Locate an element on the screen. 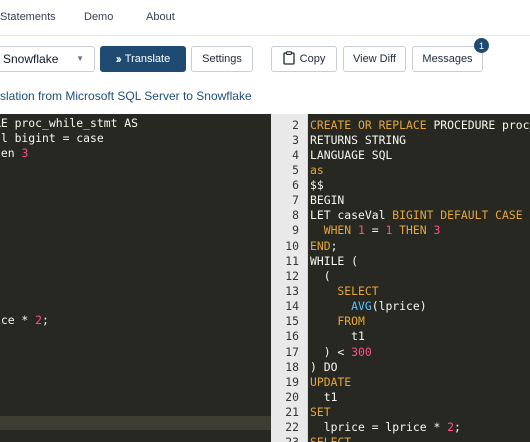 Image resolution: width=530 pixels, height=442 pixels. line-number: 21 is located at coordinates (292, 412).